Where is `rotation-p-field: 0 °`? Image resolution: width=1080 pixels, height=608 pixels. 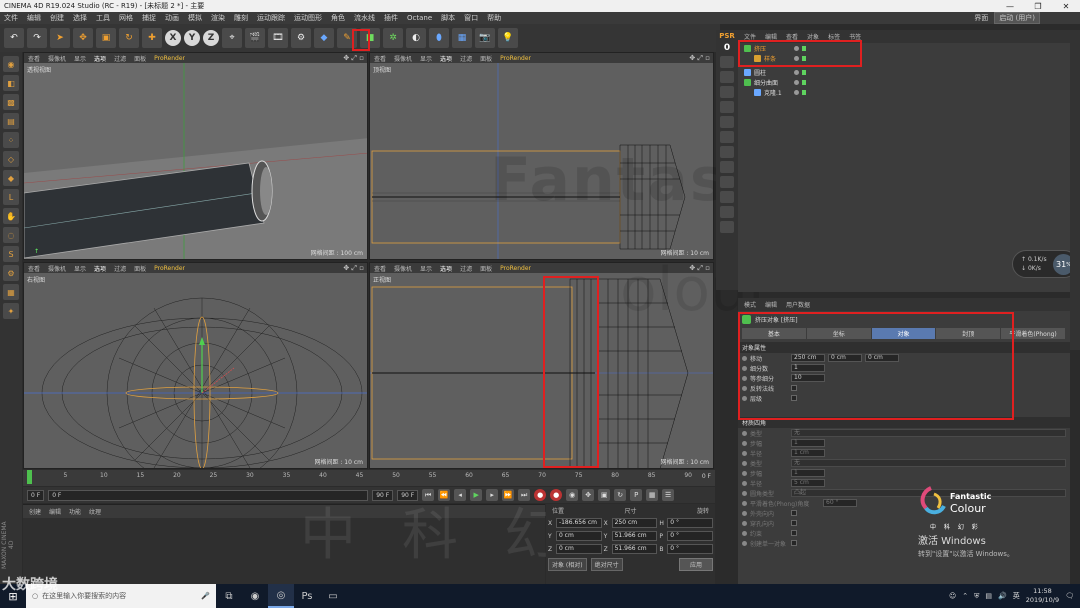 rotation-p-field: 0 ° is located at coordinates (690, 536).